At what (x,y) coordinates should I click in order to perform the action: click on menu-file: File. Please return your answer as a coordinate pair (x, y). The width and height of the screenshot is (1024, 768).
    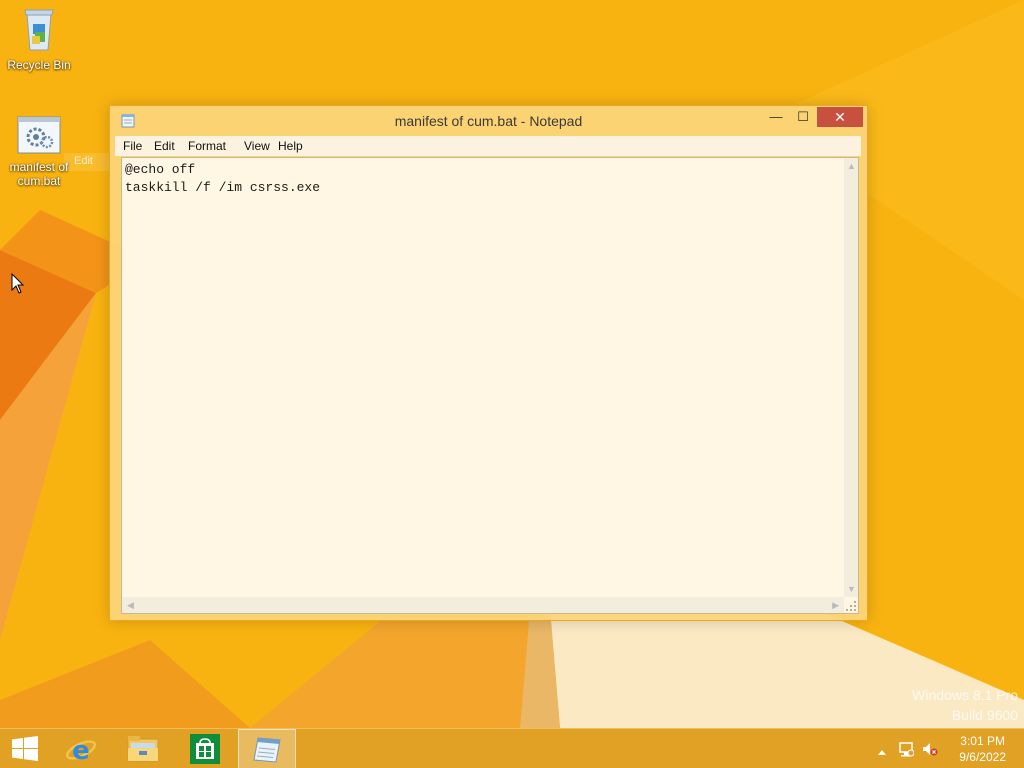
    Looking at the image, I should click on (132, 146).